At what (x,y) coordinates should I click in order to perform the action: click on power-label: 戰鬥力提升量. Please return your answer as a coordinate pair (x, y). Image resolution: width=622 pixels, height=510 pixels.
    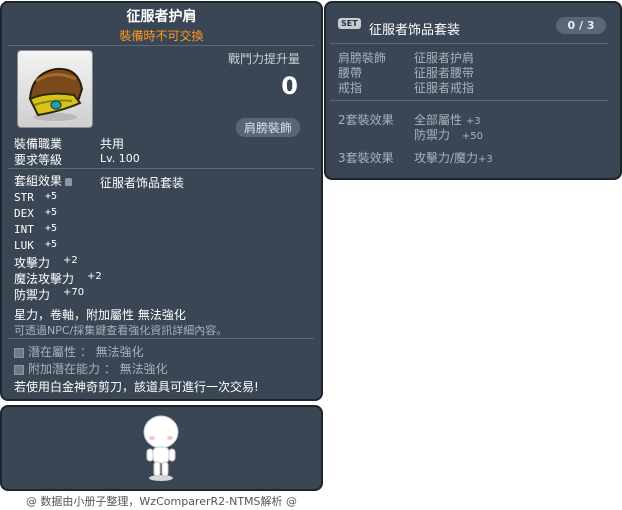
    Looking at the image, I should click on (263, 59).